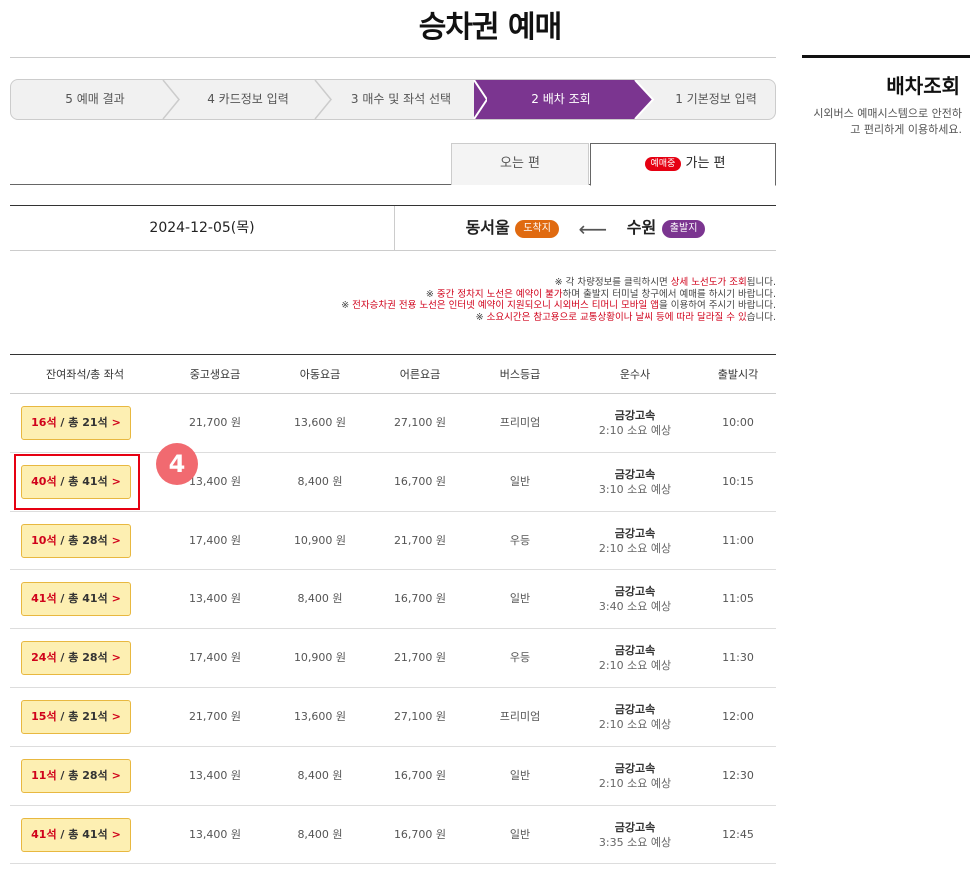  Describe the element at coordinates (738, 775) in the screenshot. I see `cell-time: 12:30` at that location.